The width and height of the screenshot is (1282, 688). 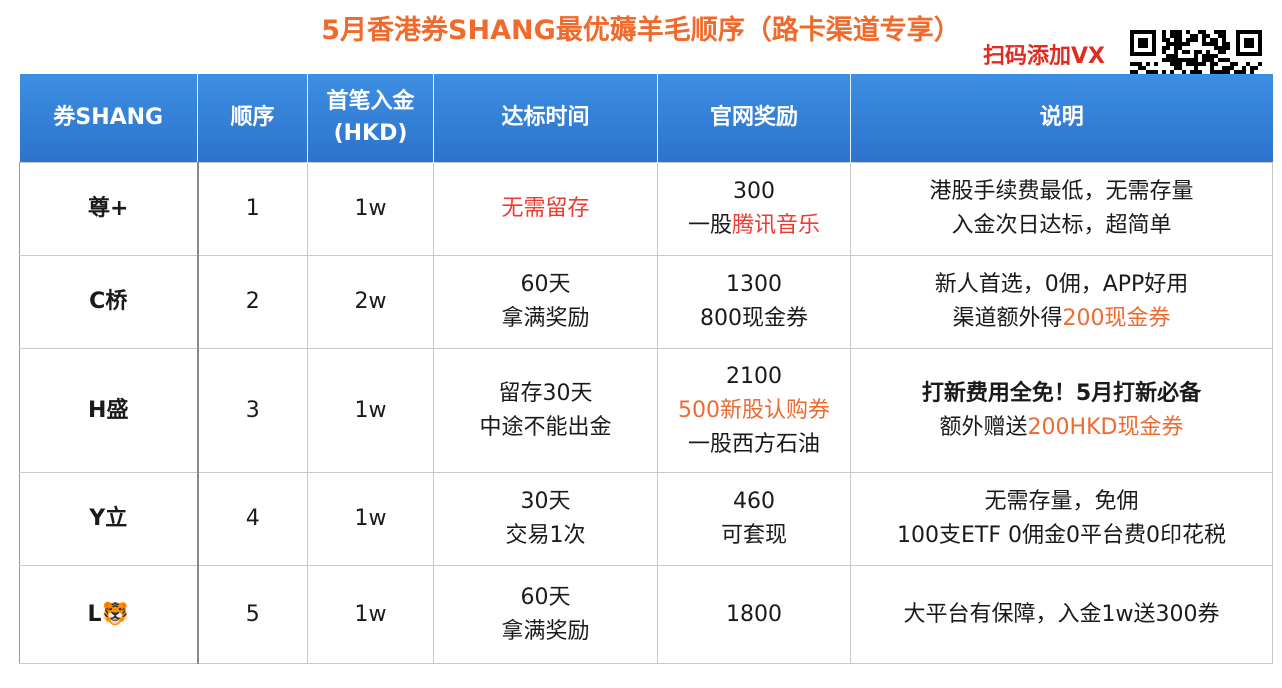 I want to click on header-period: 达标时间, so click(x=545, y=118).